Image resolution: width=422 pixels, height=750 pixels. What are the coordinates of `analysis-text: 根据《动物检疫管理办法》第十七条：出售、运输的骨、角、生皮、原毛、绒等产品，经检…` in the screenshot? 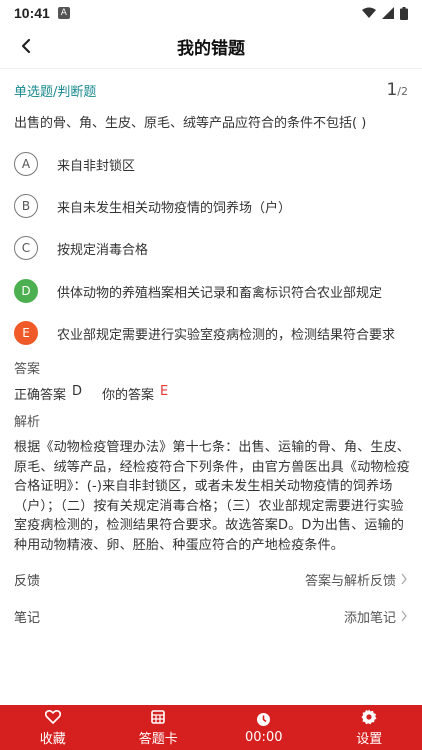 It's located at (212, 496).